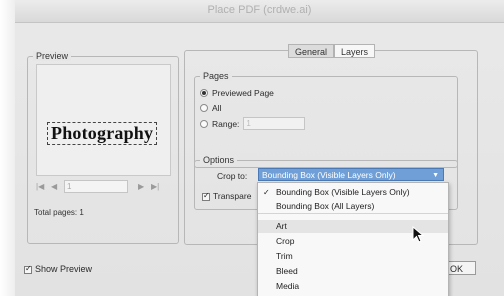  Describe the element at coordinates (210, 108) in the screenshot. I see `radio-all: All` at that location.